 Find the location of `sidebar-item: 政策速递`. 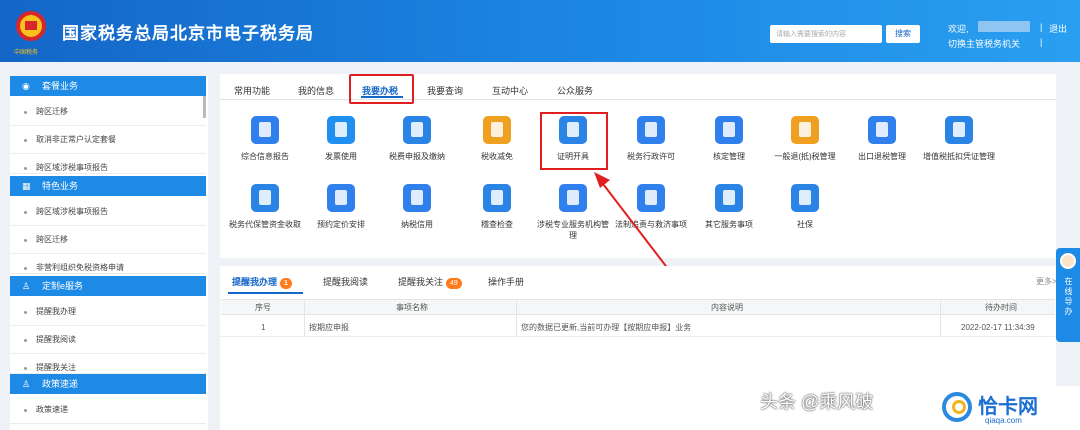

sidebar-item: 政策速递 is located at coordinates (108, 410).